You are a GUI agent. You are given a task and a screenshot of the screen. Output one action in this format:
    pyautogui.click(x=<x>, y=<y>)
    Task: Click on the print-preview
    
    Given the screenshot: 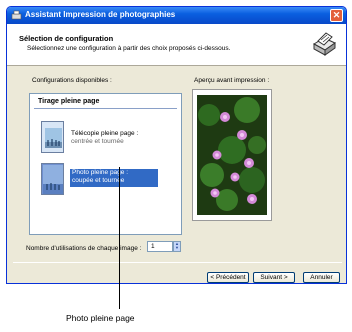 What is the action you would take?
    pyautogui.click(x=232, y=155)
    